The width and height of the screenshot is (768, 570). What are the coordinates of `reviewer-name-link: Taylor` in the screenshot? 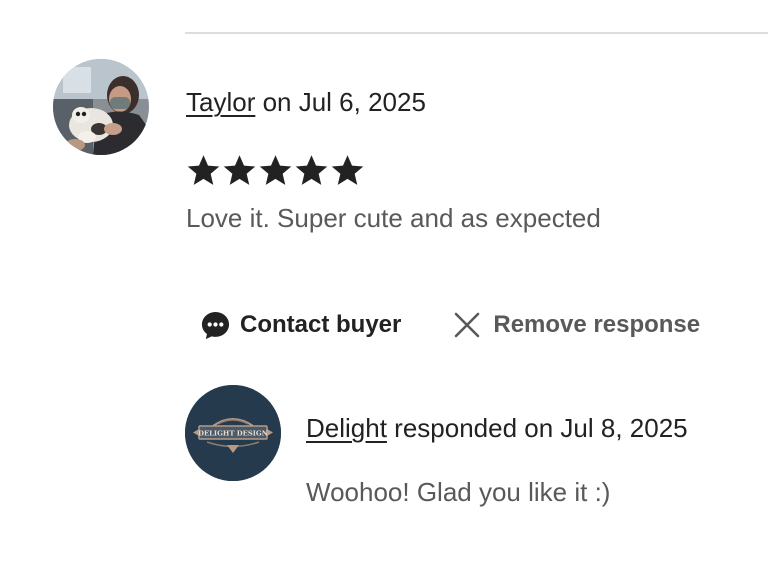 It's located at (220, 102).